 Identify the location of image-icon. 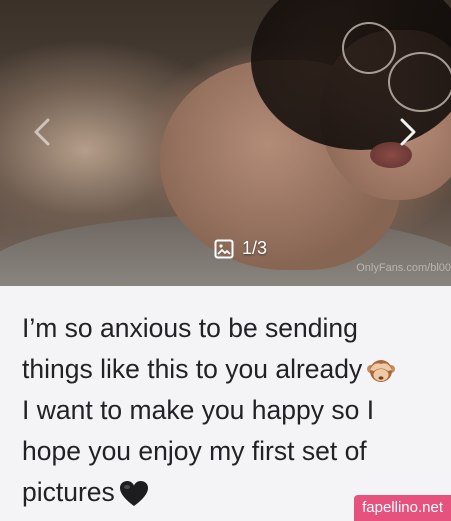
(224, 248).